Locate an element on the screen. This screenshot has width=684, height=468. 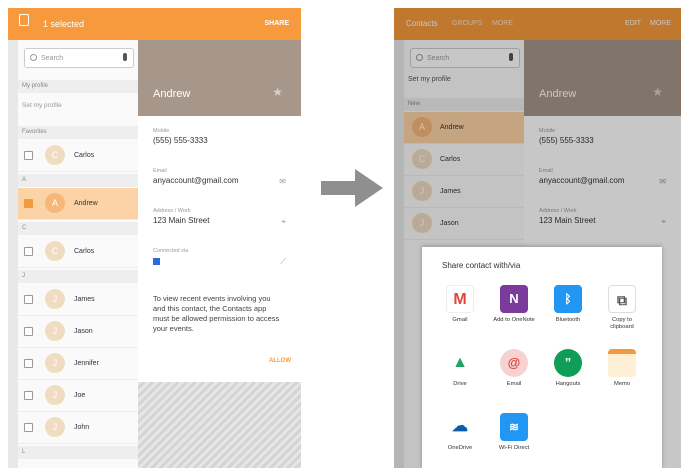
tab-more: MORE is located at coordinates (502, 23).